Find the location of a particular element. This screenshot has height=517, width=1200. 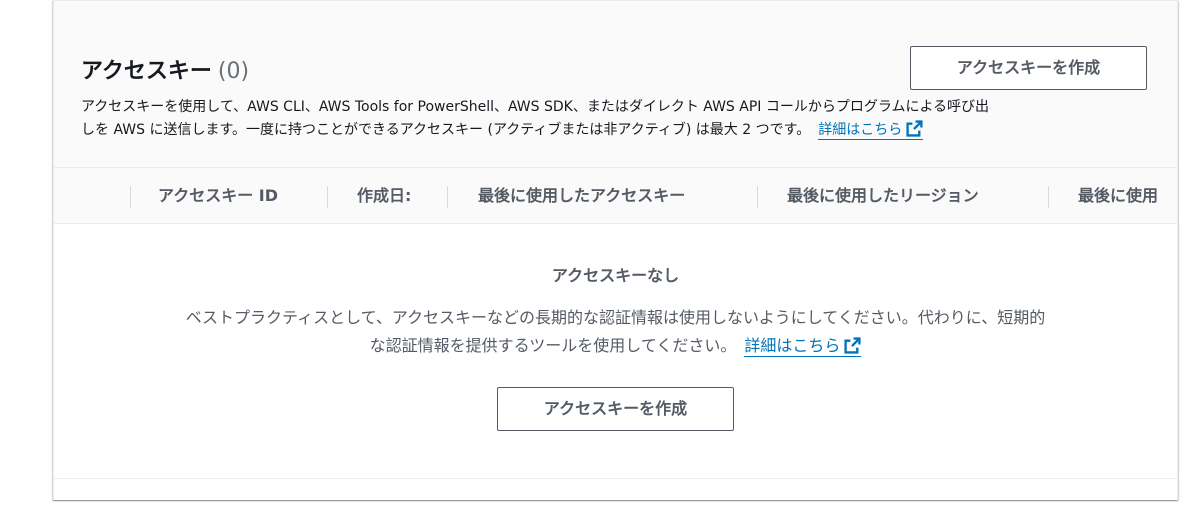

column-last-used-access-key: 最後に使用したアクセスキー is located at coordinates (581, 196).